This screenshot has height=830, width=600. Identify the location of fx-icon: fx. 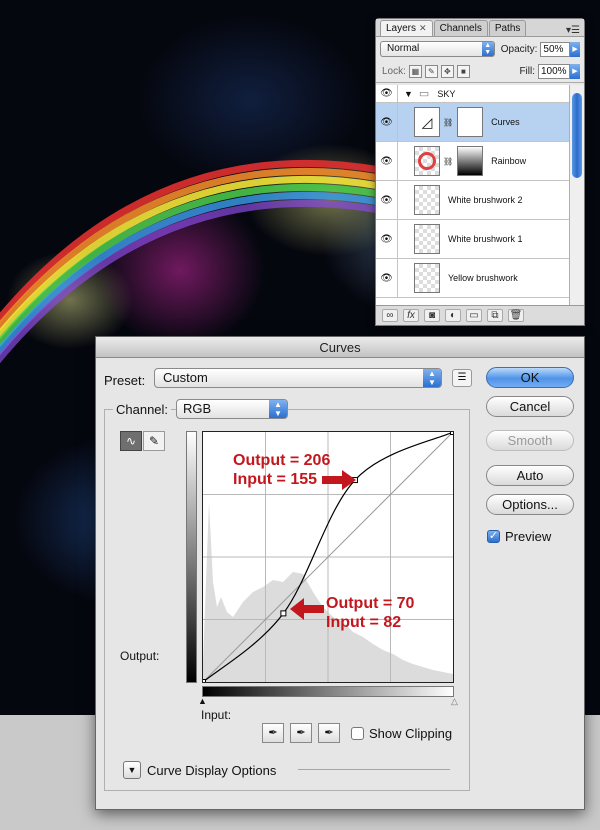
(411, 315).